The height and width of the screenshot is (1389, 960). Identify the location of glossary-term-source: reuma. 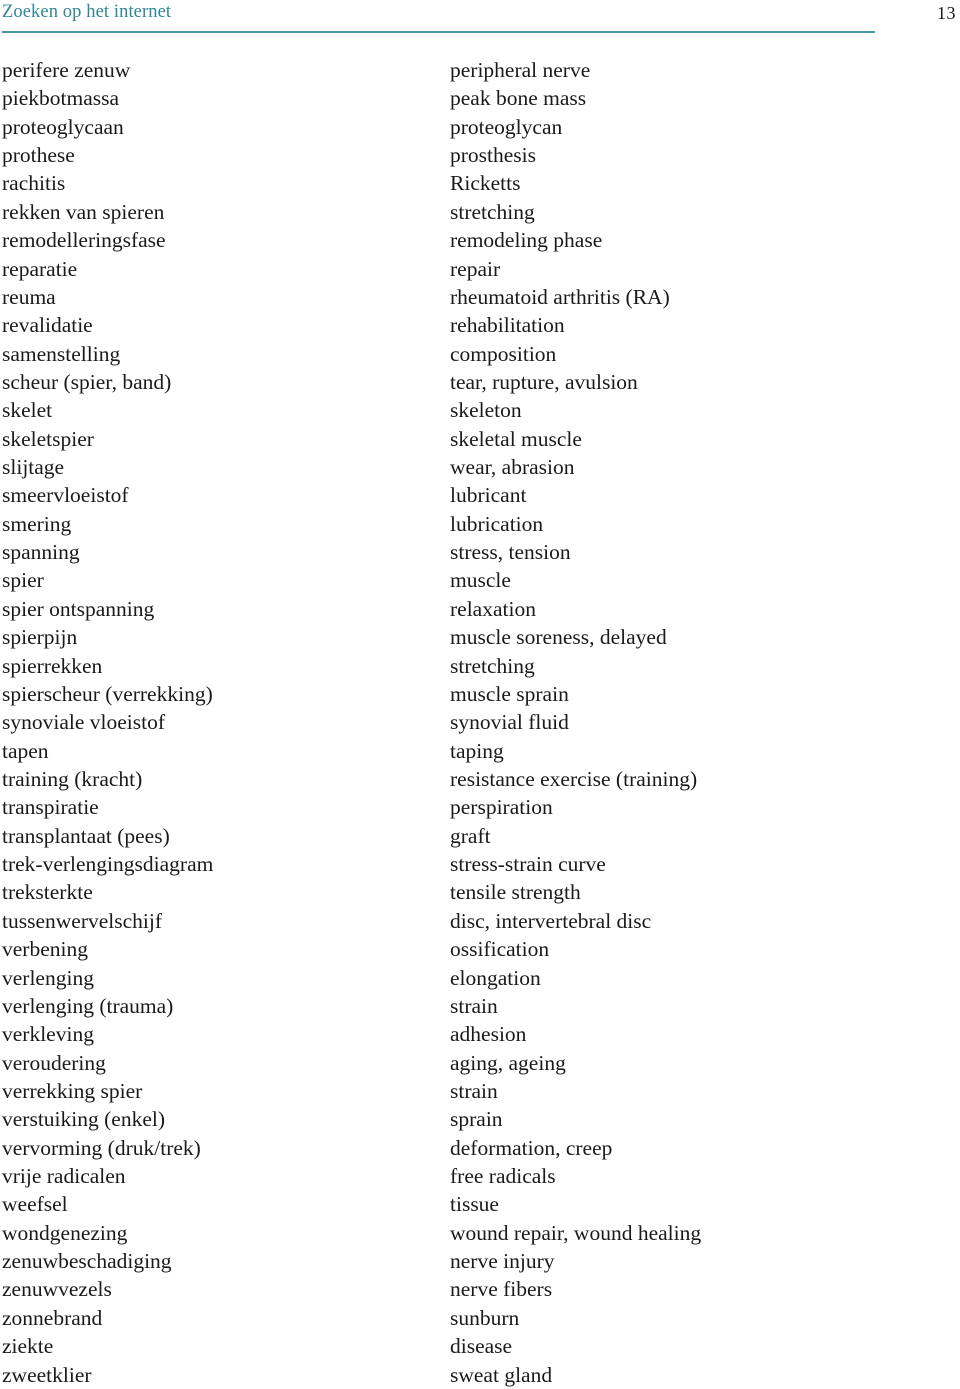
(29, 296).